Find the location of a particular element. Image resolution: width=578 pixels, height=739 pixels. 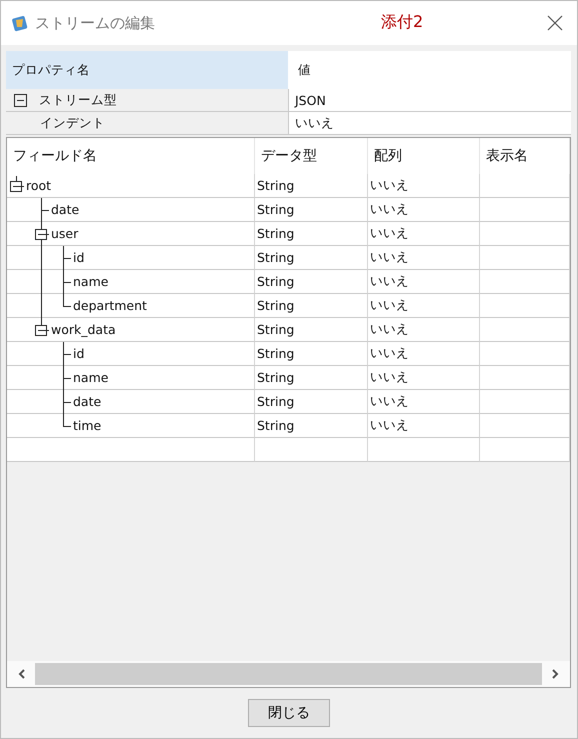

tree-lines-drawing is located at coordinates (56, 282).